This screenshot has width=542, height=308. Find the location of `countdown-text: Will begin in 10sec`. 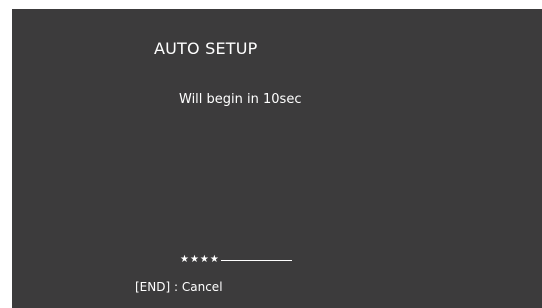

countdown-text: Will begin in 10sec is located at coordinates (240, 99).